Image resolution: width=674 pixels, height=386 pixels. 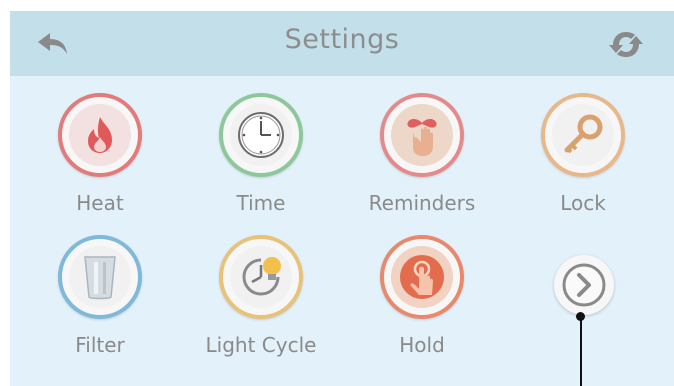 I want to click on refresh-button, so click(x=626, y=44).